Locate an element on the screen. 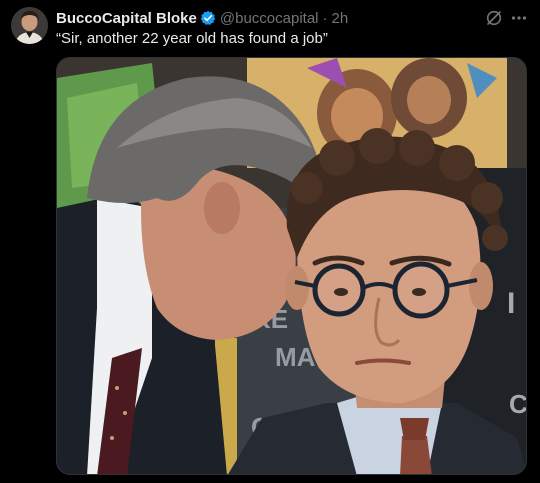 The height and width of the screenshot is (483, 540). display-name: BuccoCapital Bloke is located at coordinates (126, 18).